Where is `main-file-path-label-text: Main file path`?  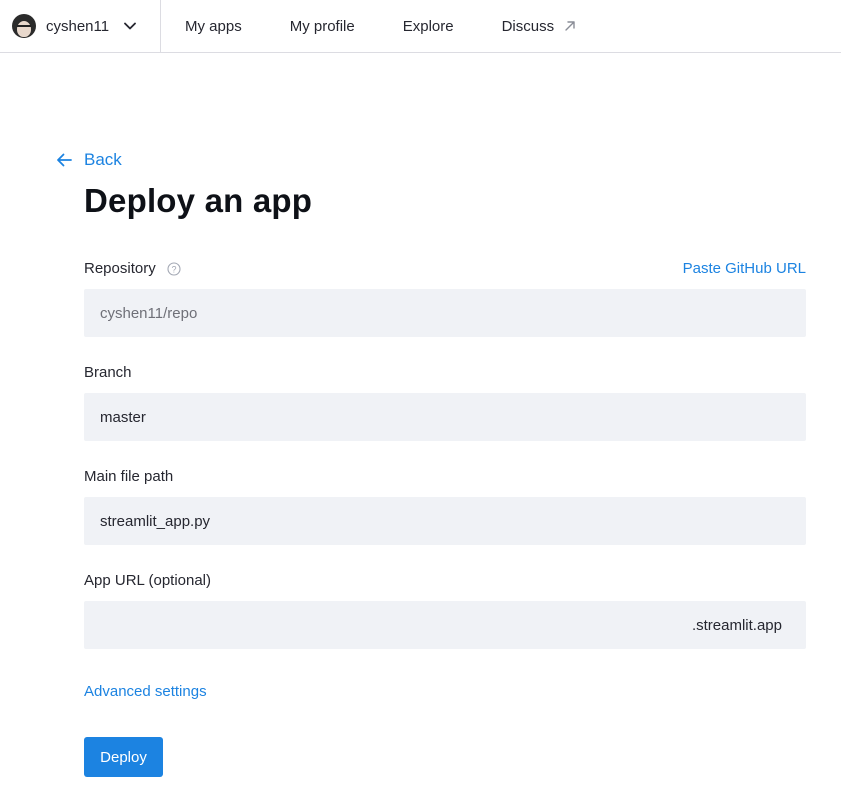 main-file-path-label-text: Main file path is located at coordinates (129, 476).